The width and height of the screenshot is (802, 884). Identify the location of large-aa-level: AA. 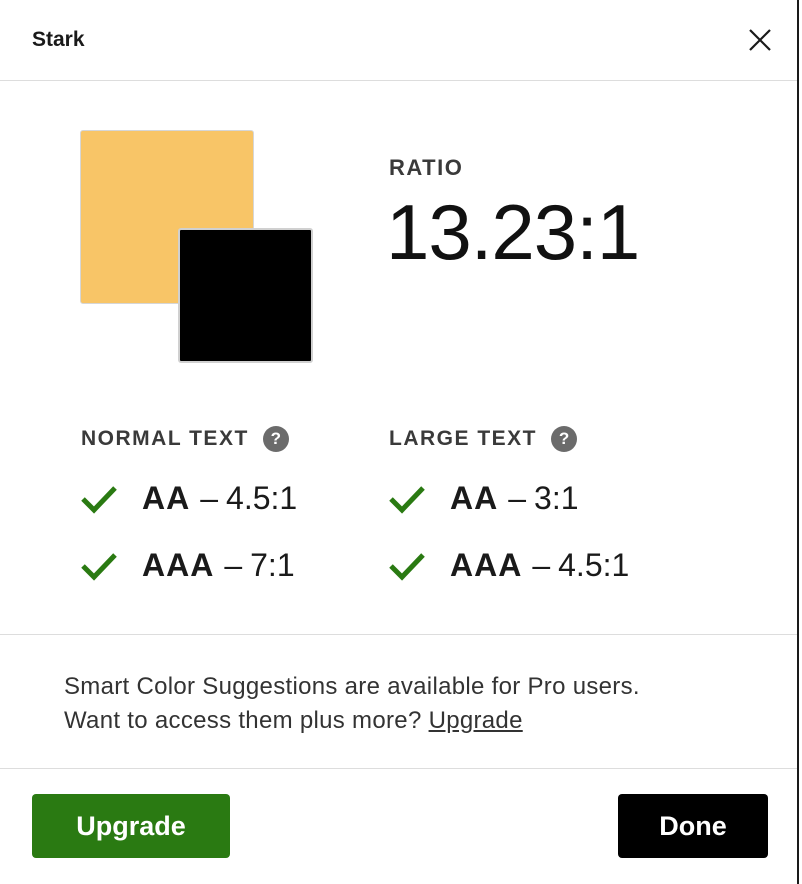
(474, 498).